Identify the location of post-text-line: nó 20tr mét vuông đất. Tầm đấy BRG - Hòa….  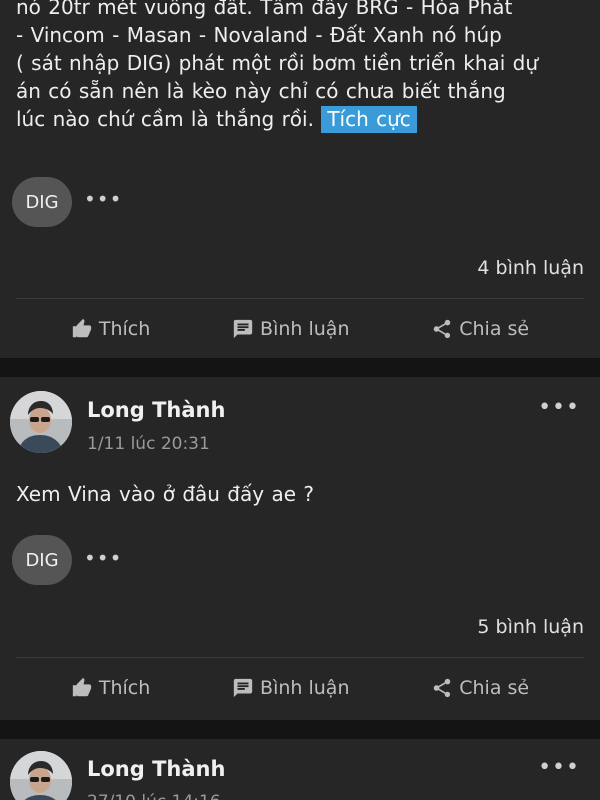
(264, 9).